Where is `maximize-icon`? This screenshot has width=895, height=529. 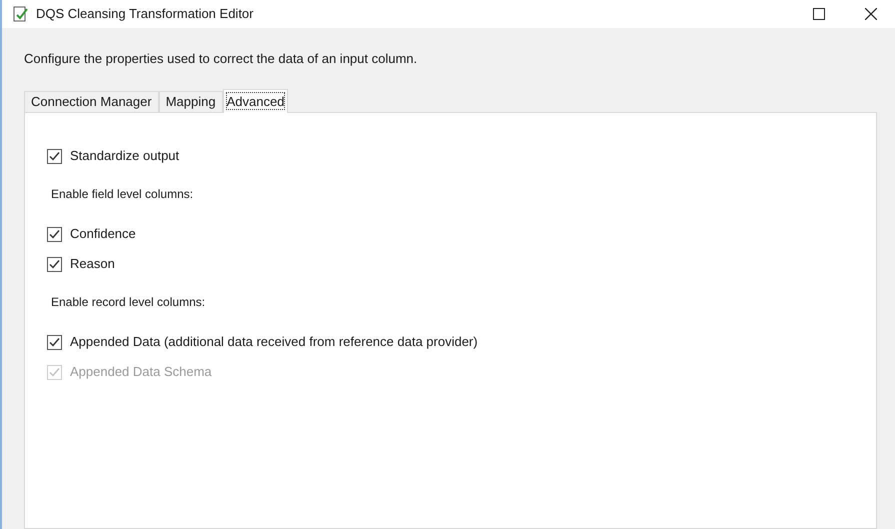
maximize-icon is located at coordinates (819, 14).